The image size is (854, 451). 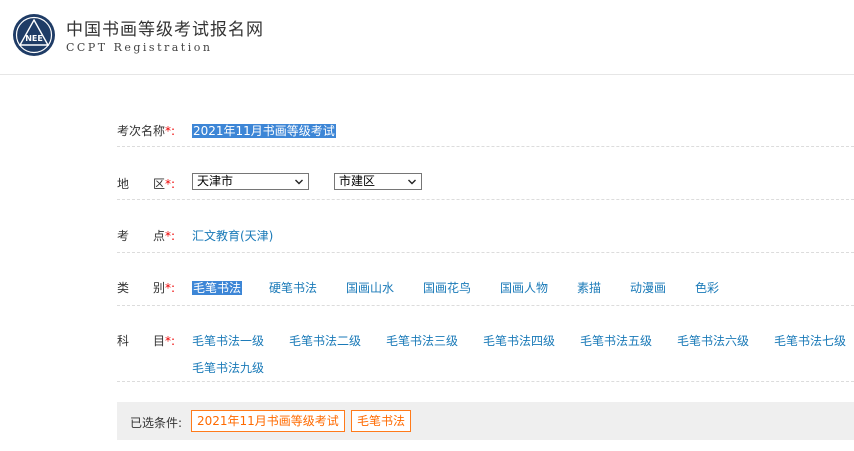 What do you see at coordinates (141, 131) in the screenshot?
I see `exam-label-text: 考次名称` at bounding box center [141, 131].